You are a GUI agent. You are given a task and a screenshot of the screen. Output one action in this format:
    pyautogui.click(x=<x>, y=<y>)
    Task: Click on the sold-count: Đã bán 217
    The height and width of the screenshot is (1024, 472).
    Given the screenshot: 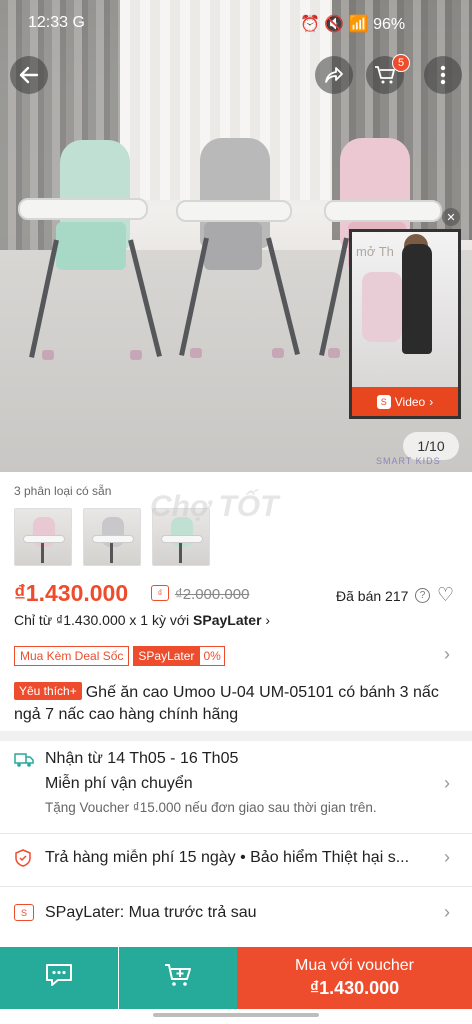 What is the action you would take?
    pyautogui.click(x=372, y=596)
    